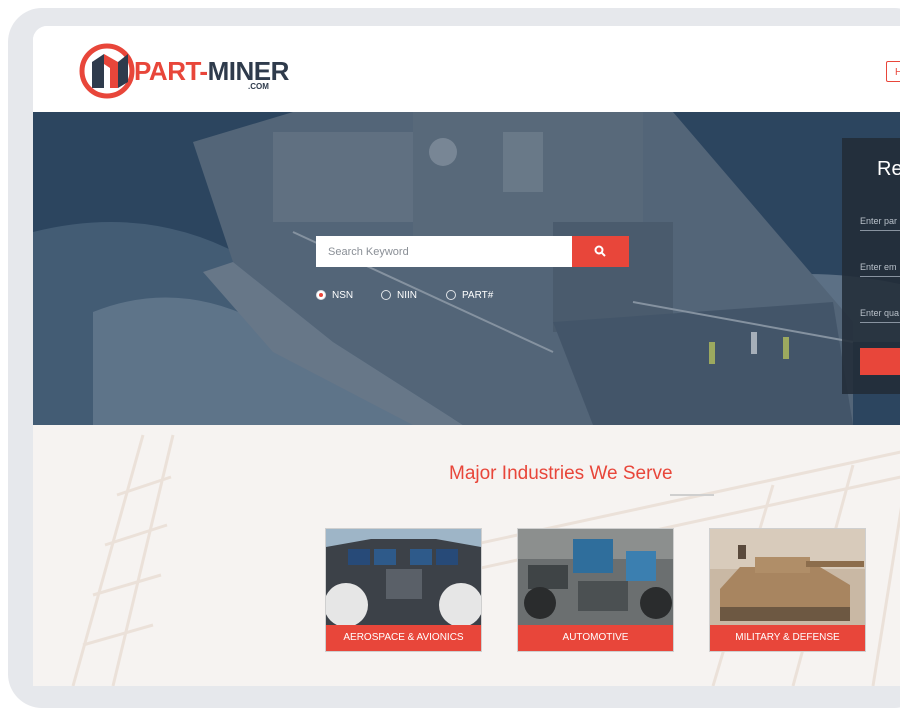  What do you see at coordinates (888, 169) in the screenshot?
I see `rfq-title: Re` at bounding box center [888, 169].